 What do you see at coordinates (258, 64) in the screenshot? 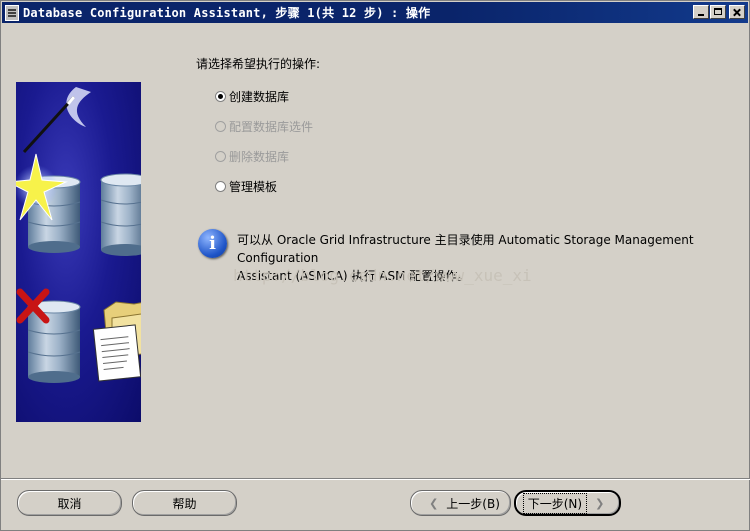
I see `operation-prompt: 请选择希望执行的操作:` at bounding box center [258, 64].